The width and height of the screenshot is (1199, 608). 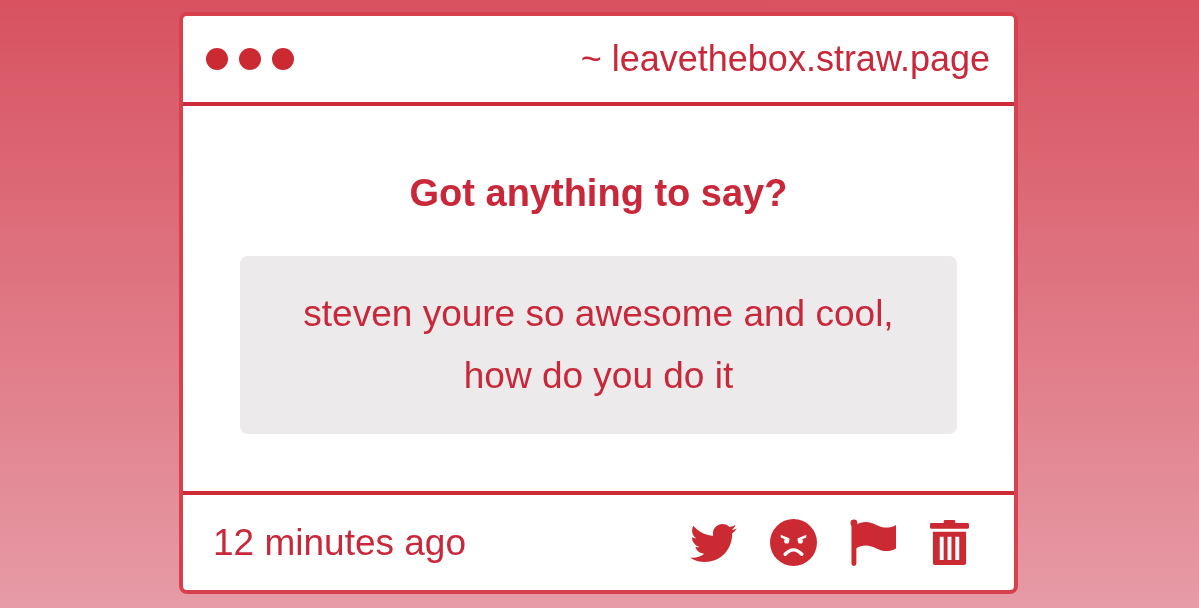 What do you see at coordinates (713, 542) in the screenshot?
I see `bird-icon` at bounding box center [713, 542].